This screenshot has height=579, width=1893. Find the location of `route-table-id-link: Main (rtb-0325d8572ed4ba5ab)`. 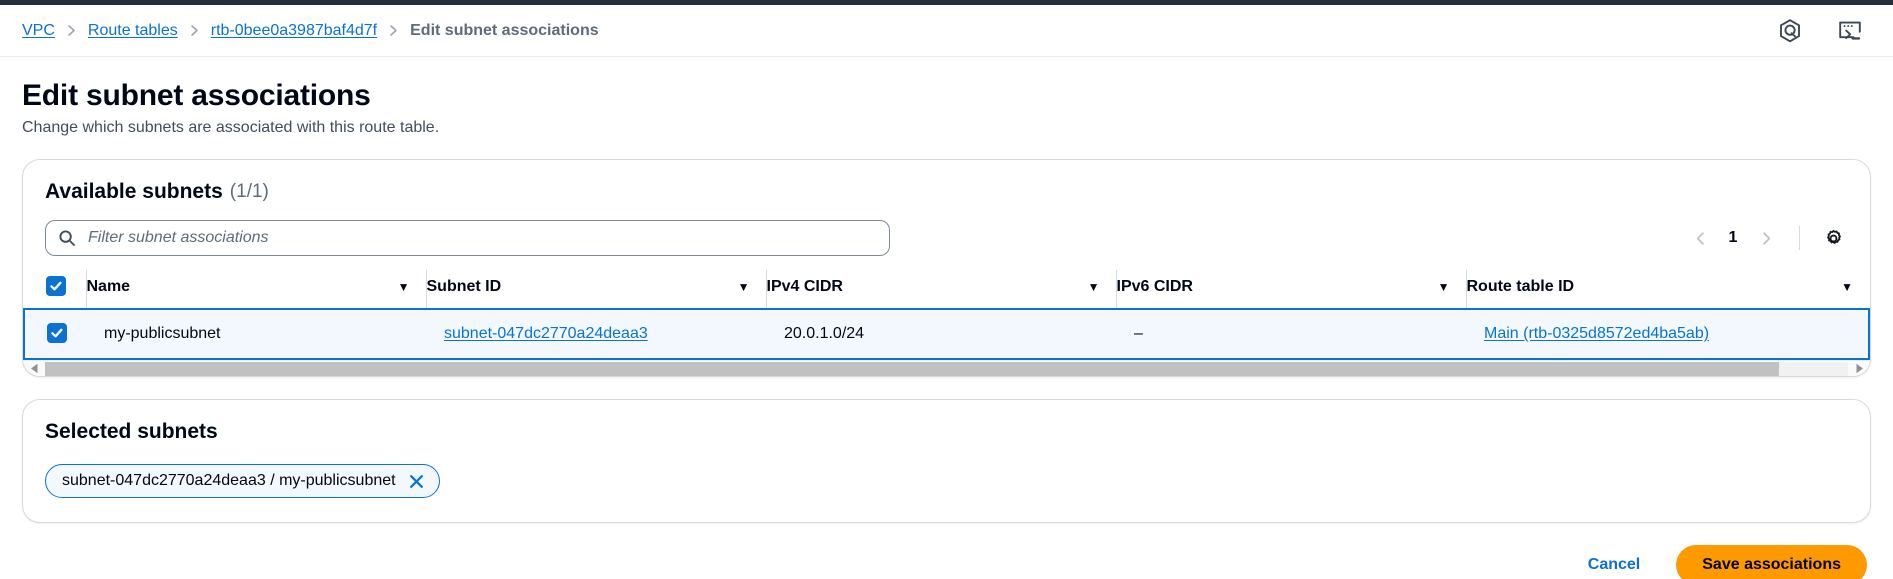

route-table-id-link: Main (rtb-0325d8572ed4ba5ab) is located at coordinates (1596, 333).